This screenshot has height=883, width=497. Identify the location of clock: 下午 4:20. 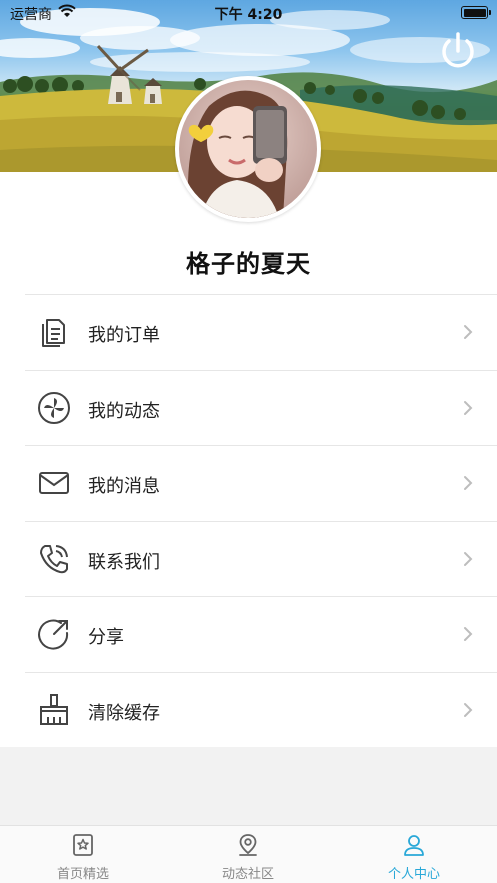
(248, 15).